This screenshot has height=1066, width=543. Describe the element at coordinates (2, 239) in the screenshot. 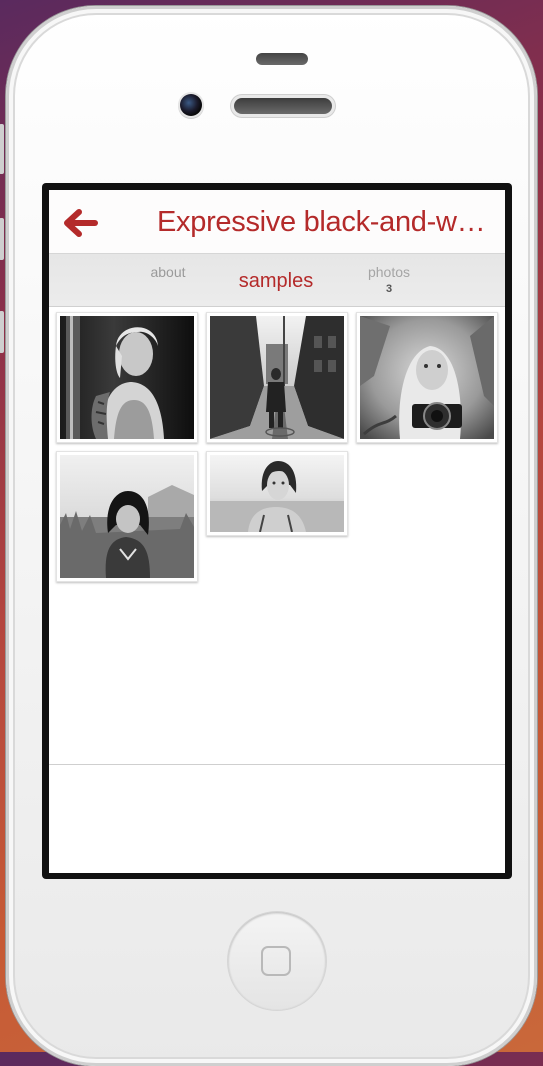

I see `volume-up-button` at that location.